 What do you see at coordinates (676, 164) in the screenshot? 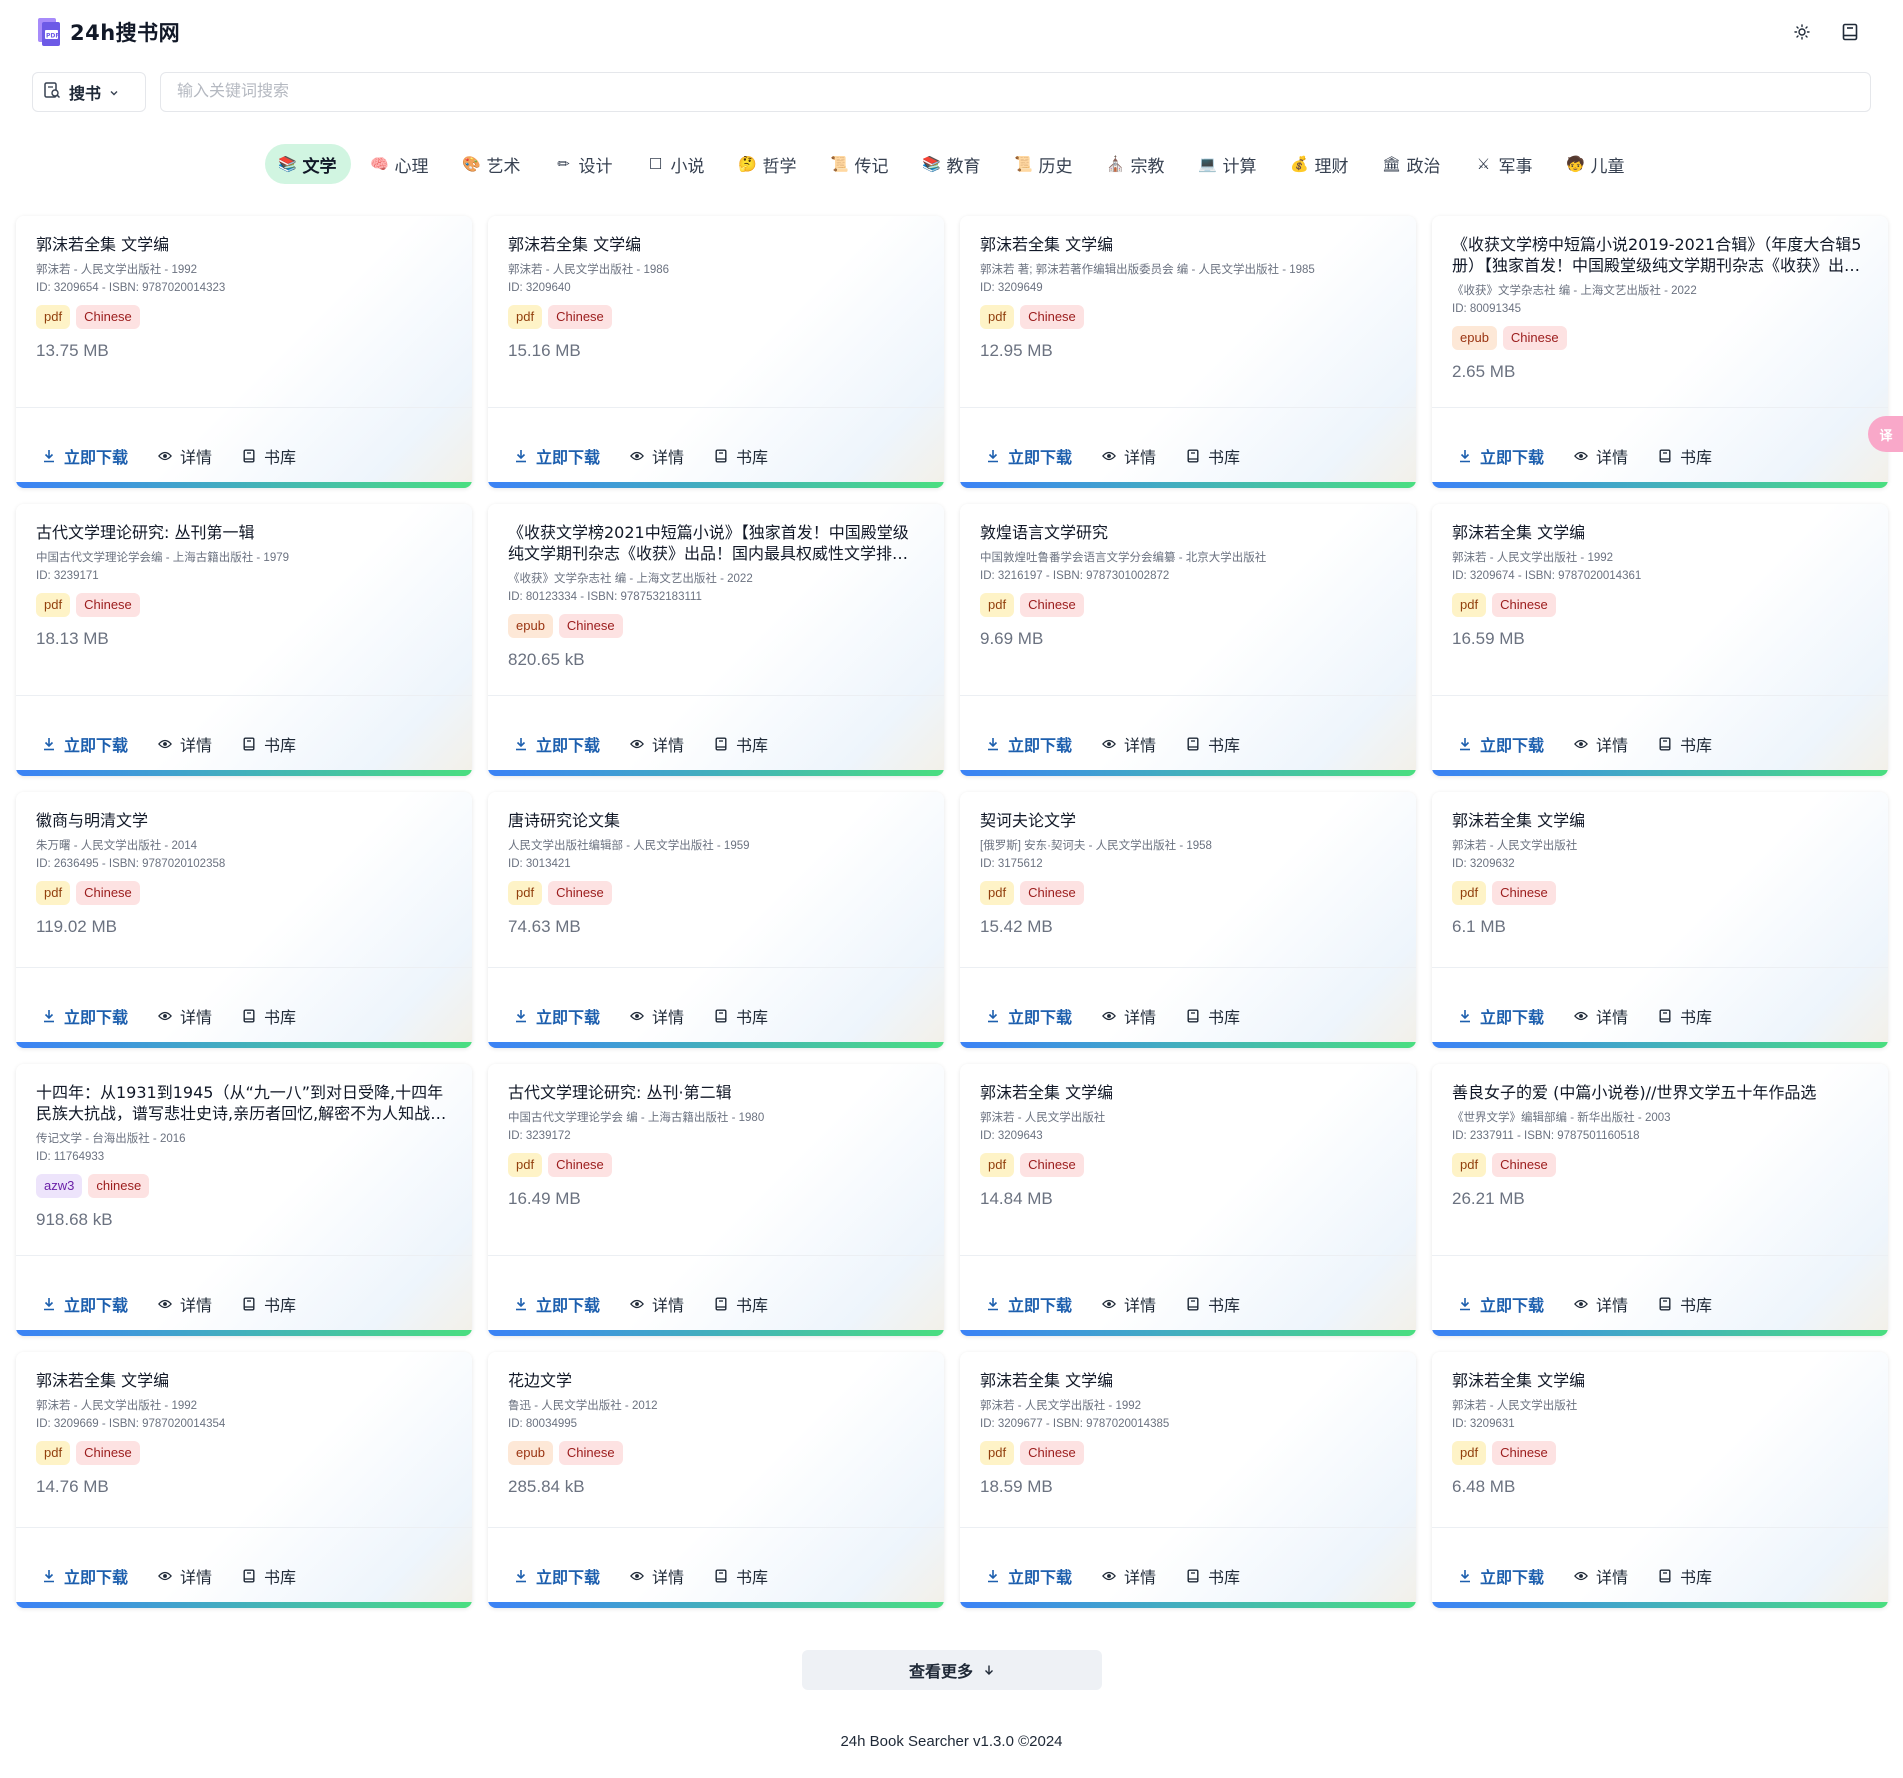
I see `tab-category: ☐ 小说` at bounding box center [676, 164].